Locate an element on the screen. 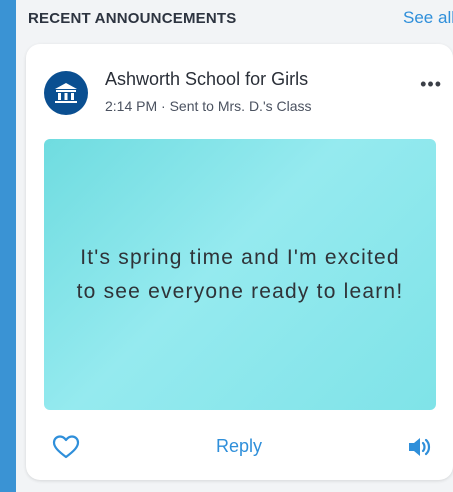  section-title: RECENT ANNOUNCEMENTS is located at coordinates (132, 18).